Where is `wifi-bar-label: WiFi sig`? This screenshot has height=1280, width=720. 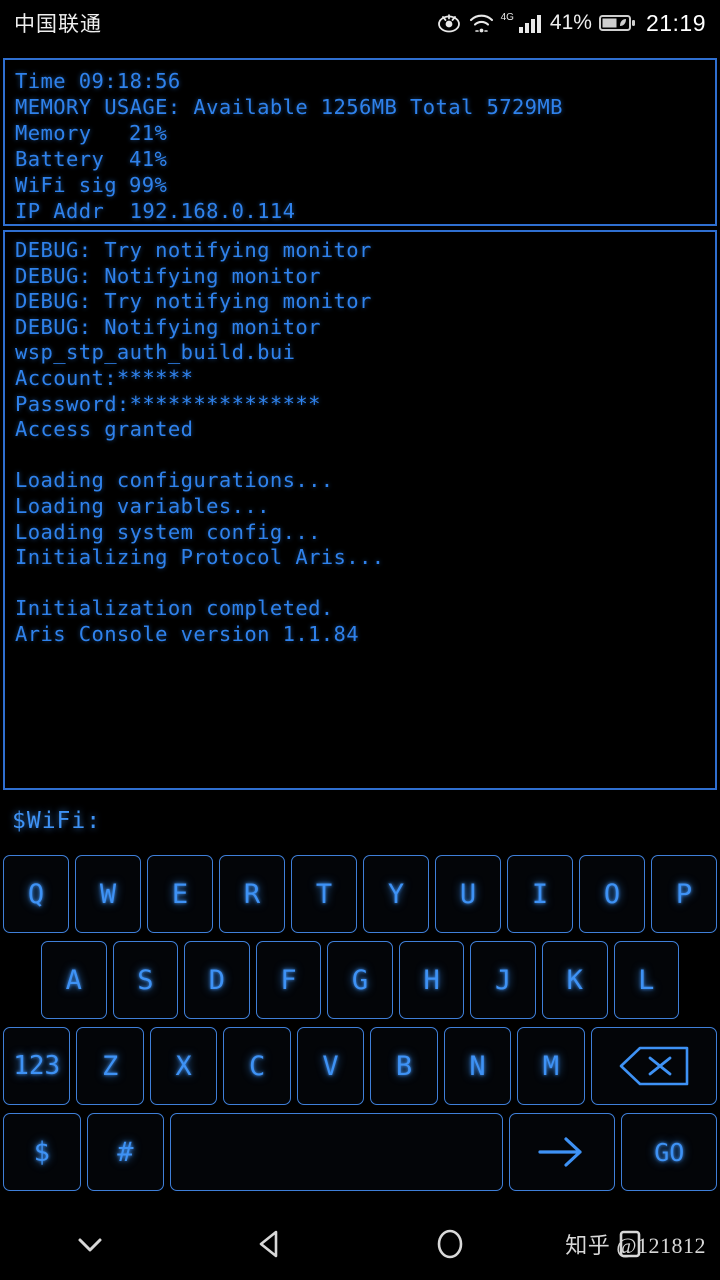
wifi-bar-label: WiFi sig is located at coordinates (66, 185).